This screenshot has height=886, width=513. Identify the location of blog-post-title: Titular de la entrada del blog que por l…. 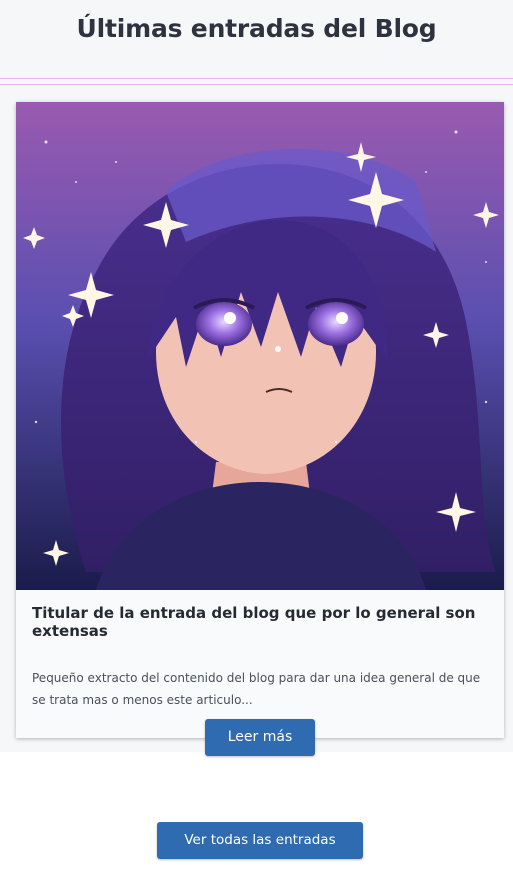
(262, 622).